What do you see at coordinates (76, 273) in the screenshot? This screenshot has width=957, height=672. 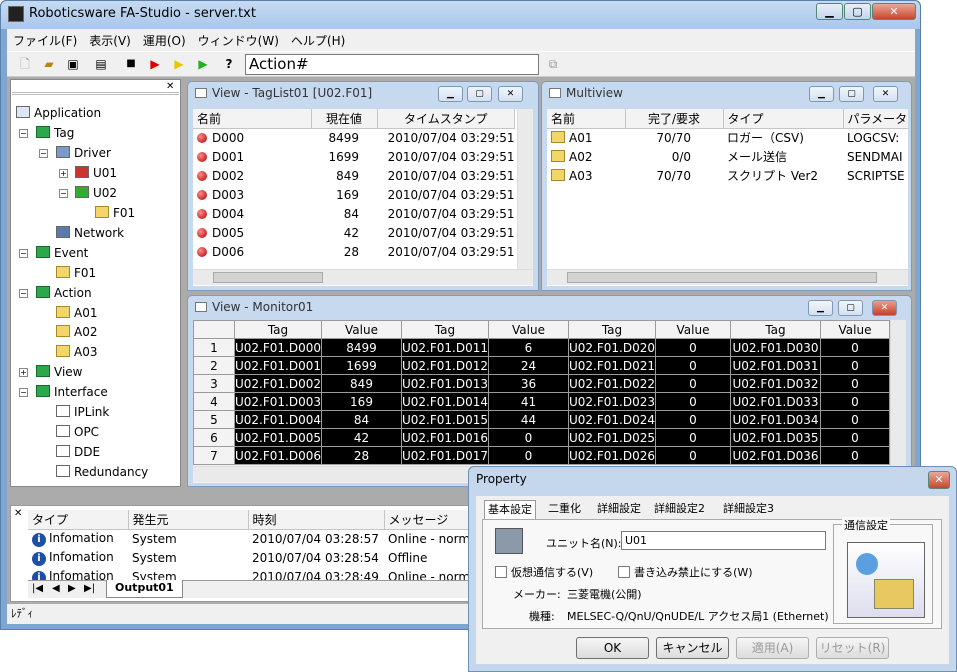 I see `tree-item-event-f01: F01` at bounding box center [76, 273].